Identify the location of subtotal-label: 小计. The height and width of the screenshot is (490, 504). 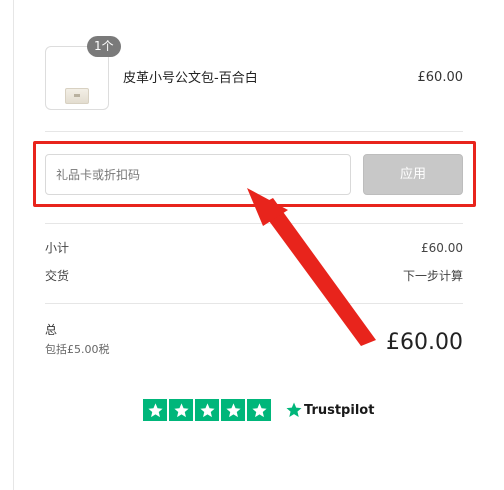
(57, 248).